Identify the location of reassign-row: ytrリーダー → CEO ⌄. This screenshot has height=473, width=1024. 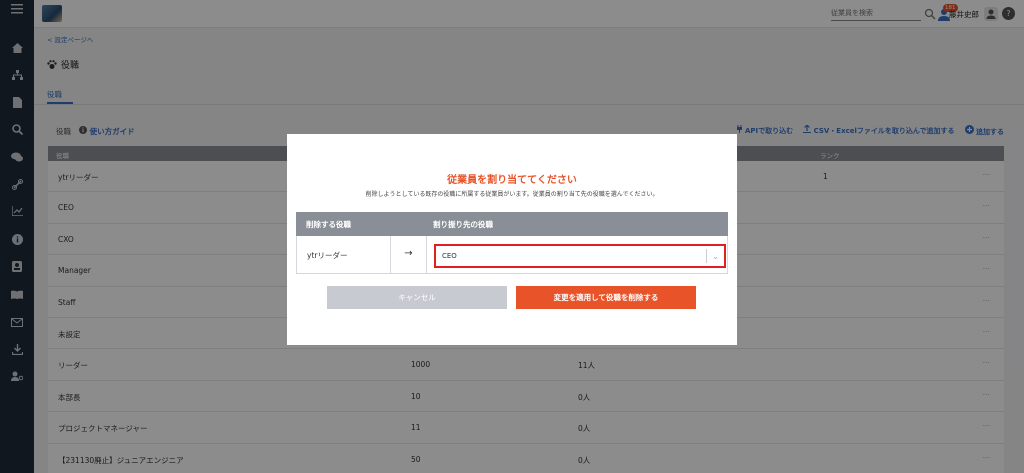
(512, 255).